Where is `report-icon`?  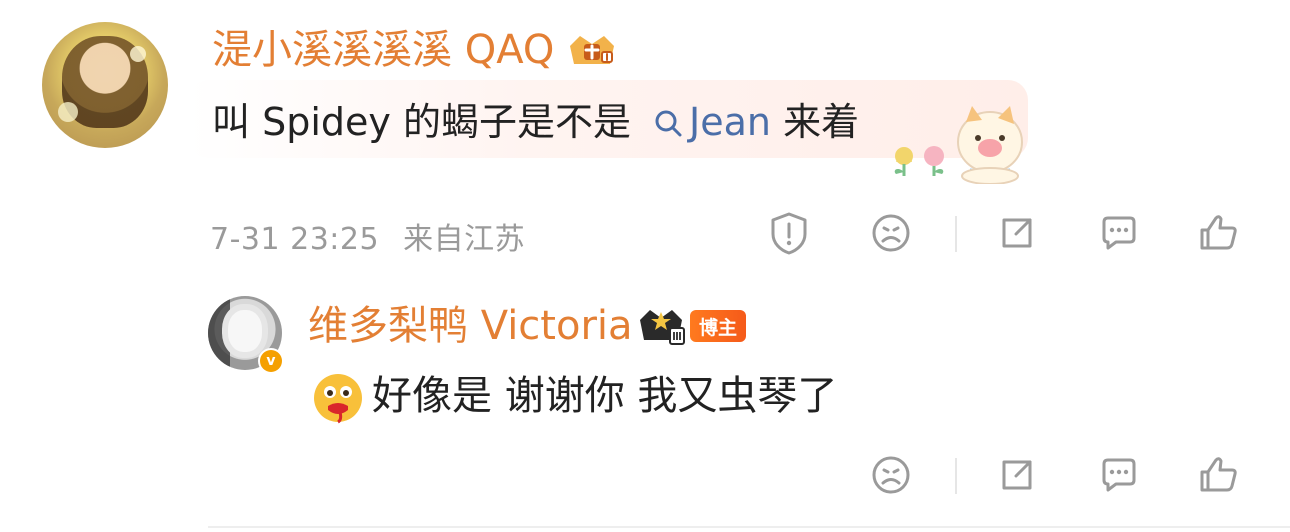 report-icon is located at coordinates (789, 233).